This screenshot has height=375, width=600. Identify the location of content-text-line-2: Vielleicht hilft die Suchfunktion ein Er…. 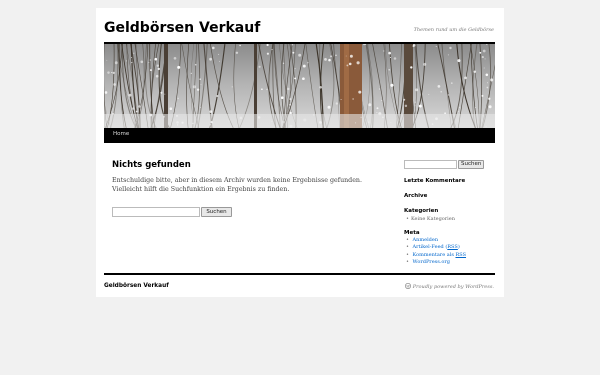
(201, 189).